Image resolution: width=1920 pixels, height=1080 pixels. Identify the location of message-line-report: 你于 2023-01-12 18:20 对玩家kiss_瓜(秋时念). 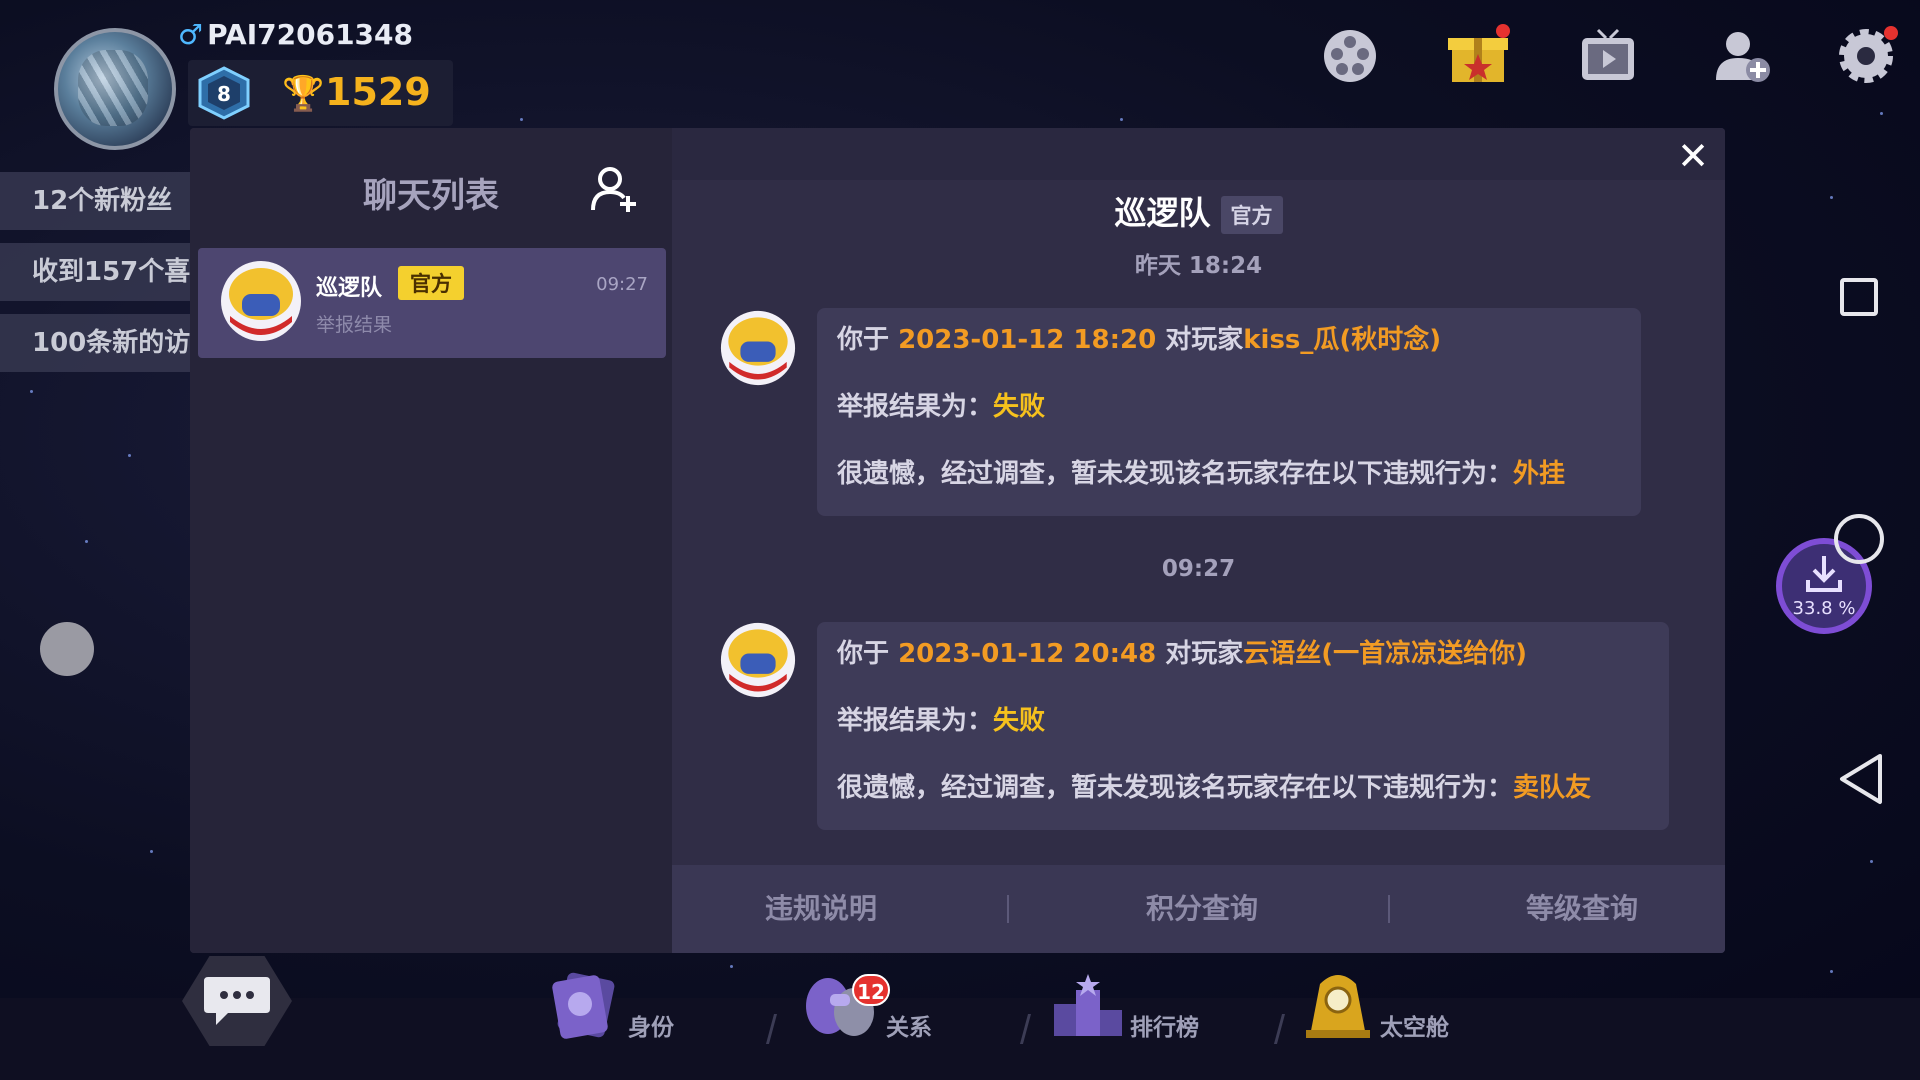
(1139, 340).